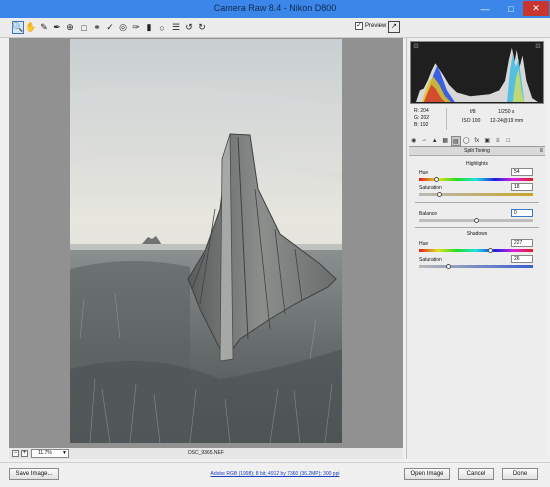 The width and height of the screenshot is (550, 487). I want to click on aperture-value: f/8, so click(473, 112).